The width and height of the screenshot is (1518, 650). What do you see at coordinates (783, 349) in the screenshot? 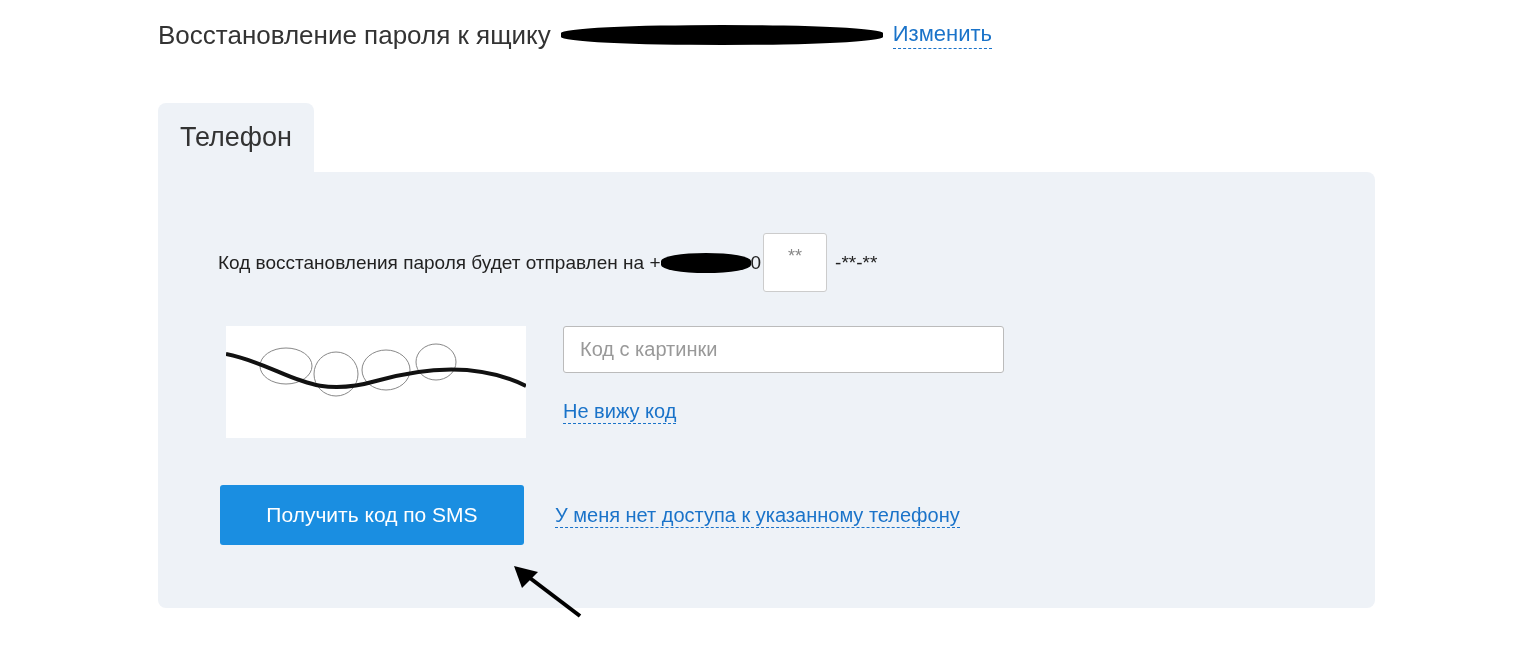
I see `captcha-field: Код с картинки` at bounding box center [783, 349].